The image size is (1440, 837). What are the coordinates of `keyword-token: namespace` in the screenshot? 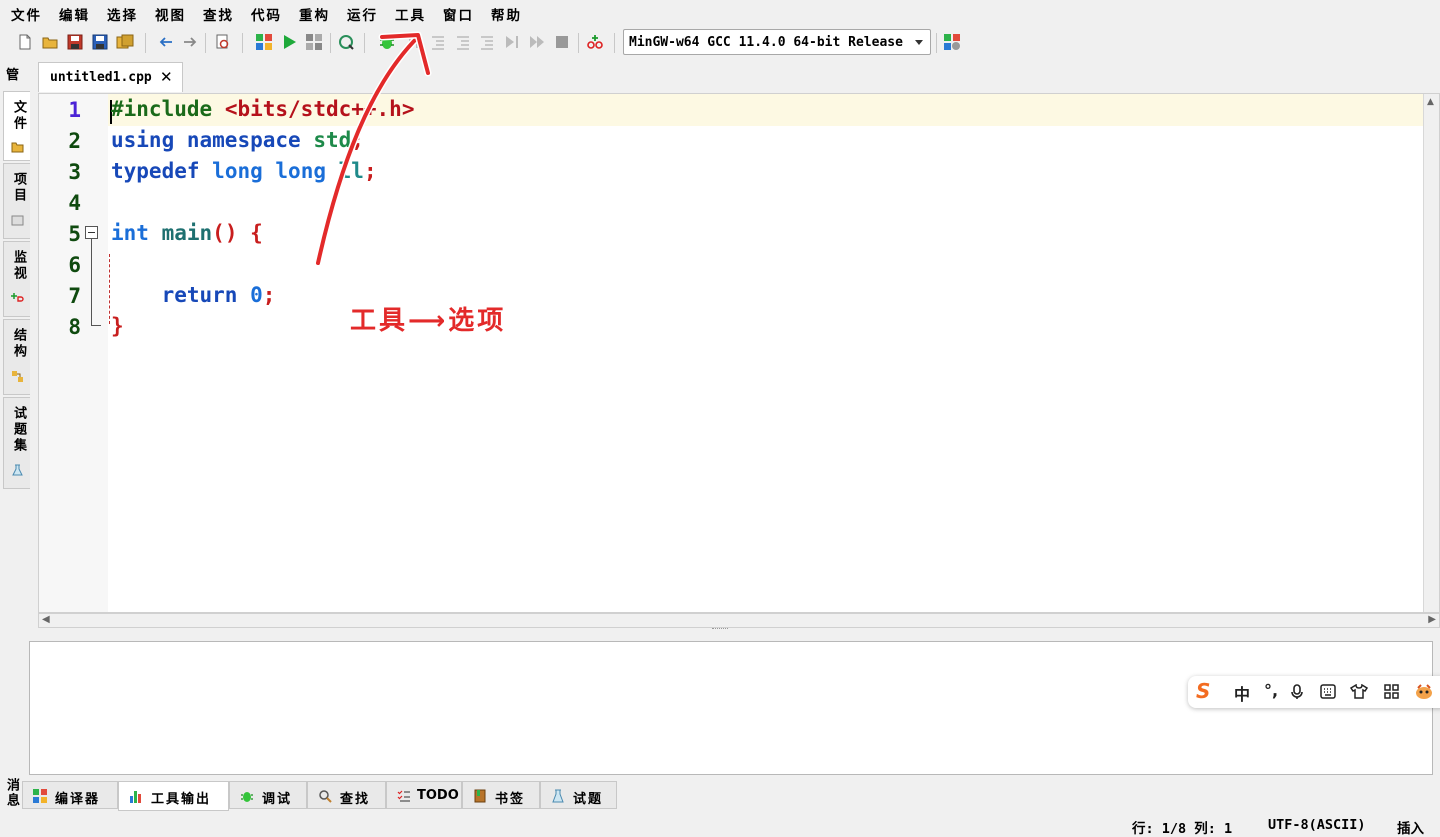 It's located at (243, 140).